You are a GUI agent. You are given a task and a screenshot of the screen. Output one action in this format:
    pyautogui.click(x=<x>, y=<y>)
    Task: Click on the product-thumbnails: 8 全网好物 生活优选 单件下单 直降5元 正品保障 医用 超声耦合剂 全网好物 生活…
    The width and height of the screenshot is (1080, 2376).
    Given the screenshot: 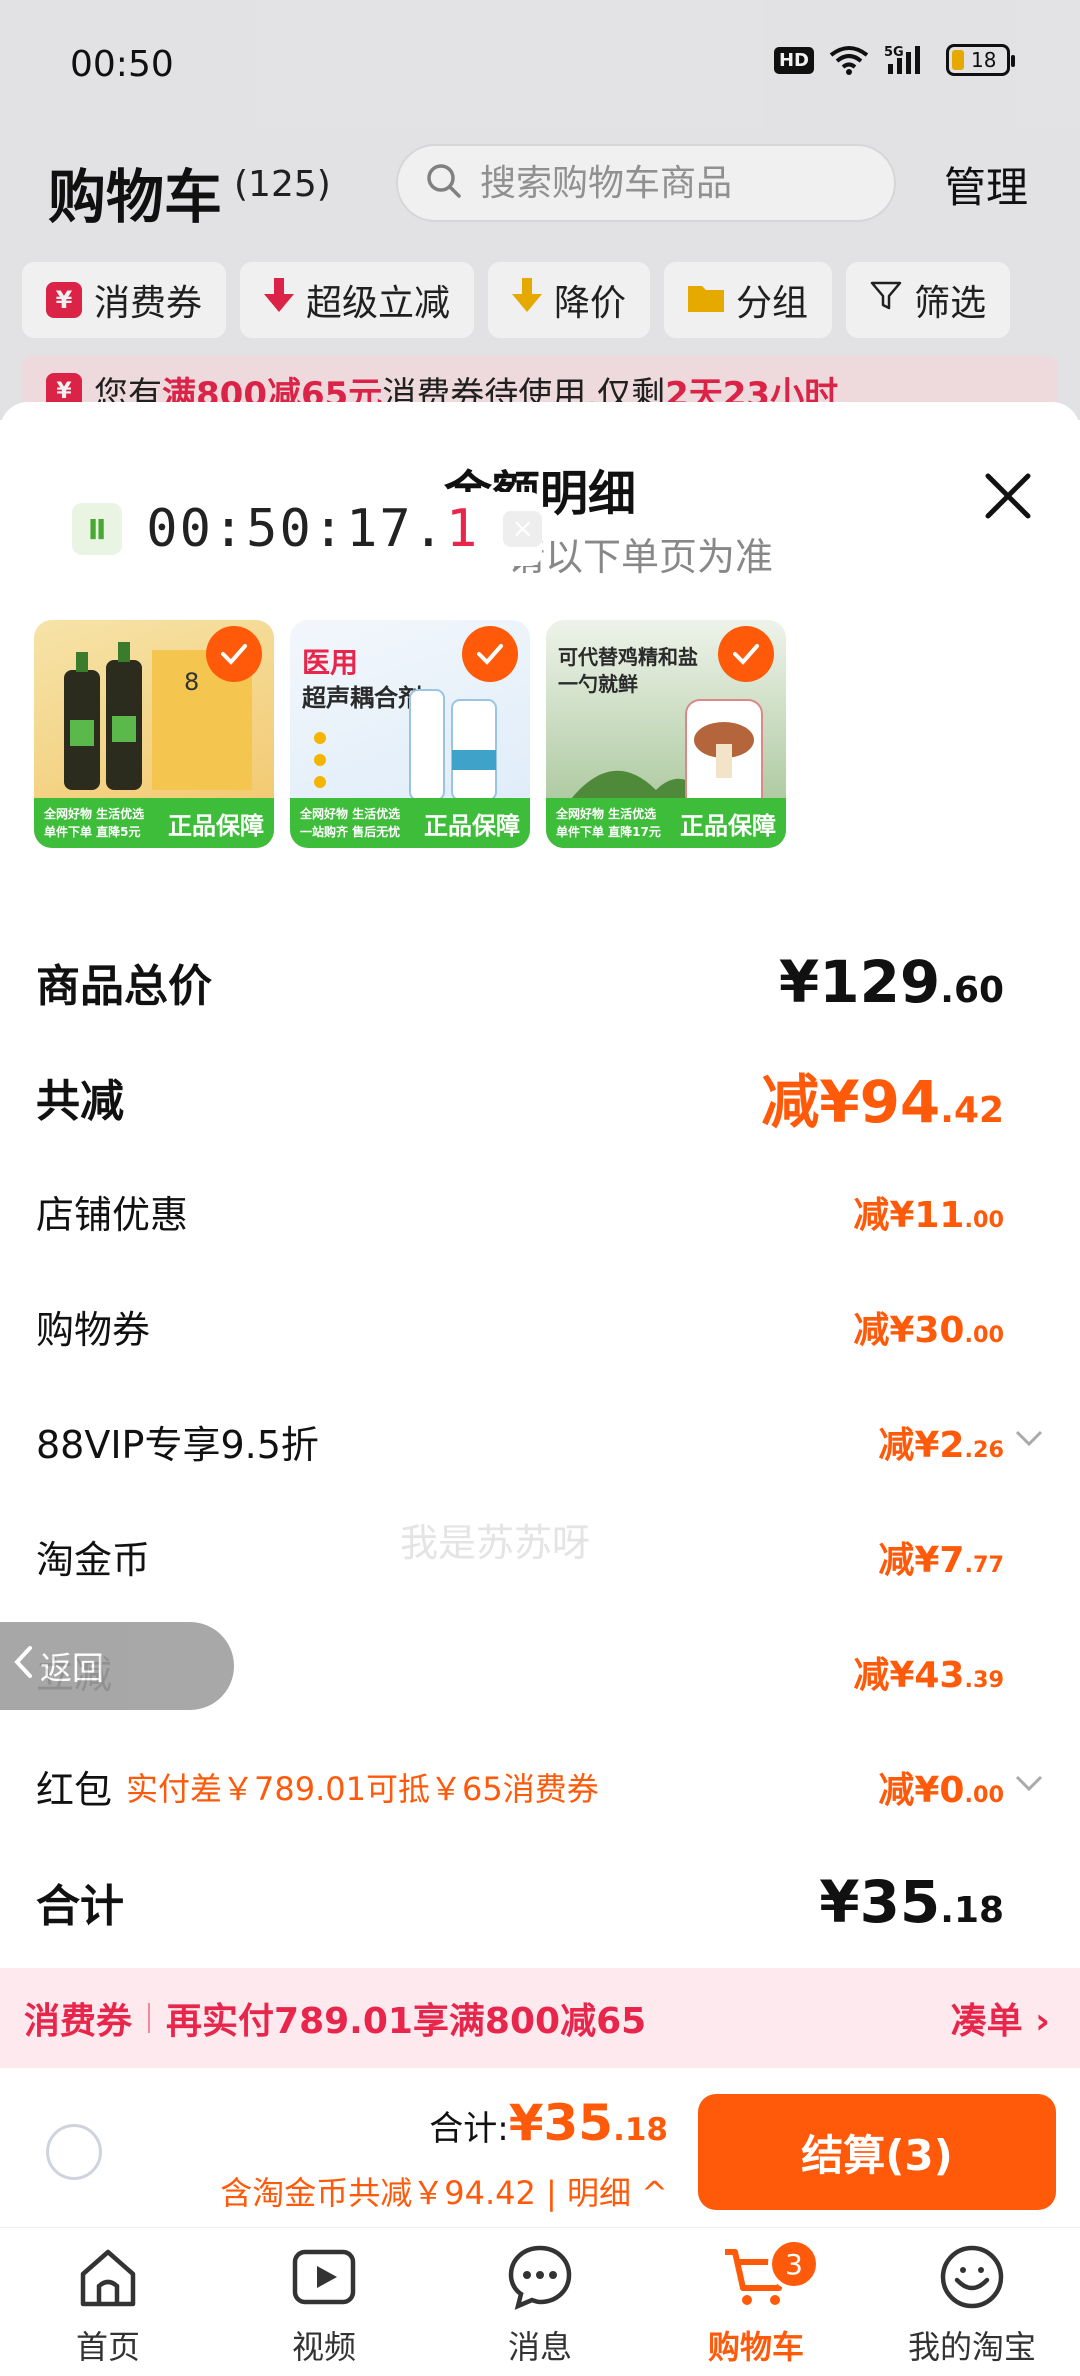 What is the action you would take?
    pyautogui.click(x=410, y=734)
    